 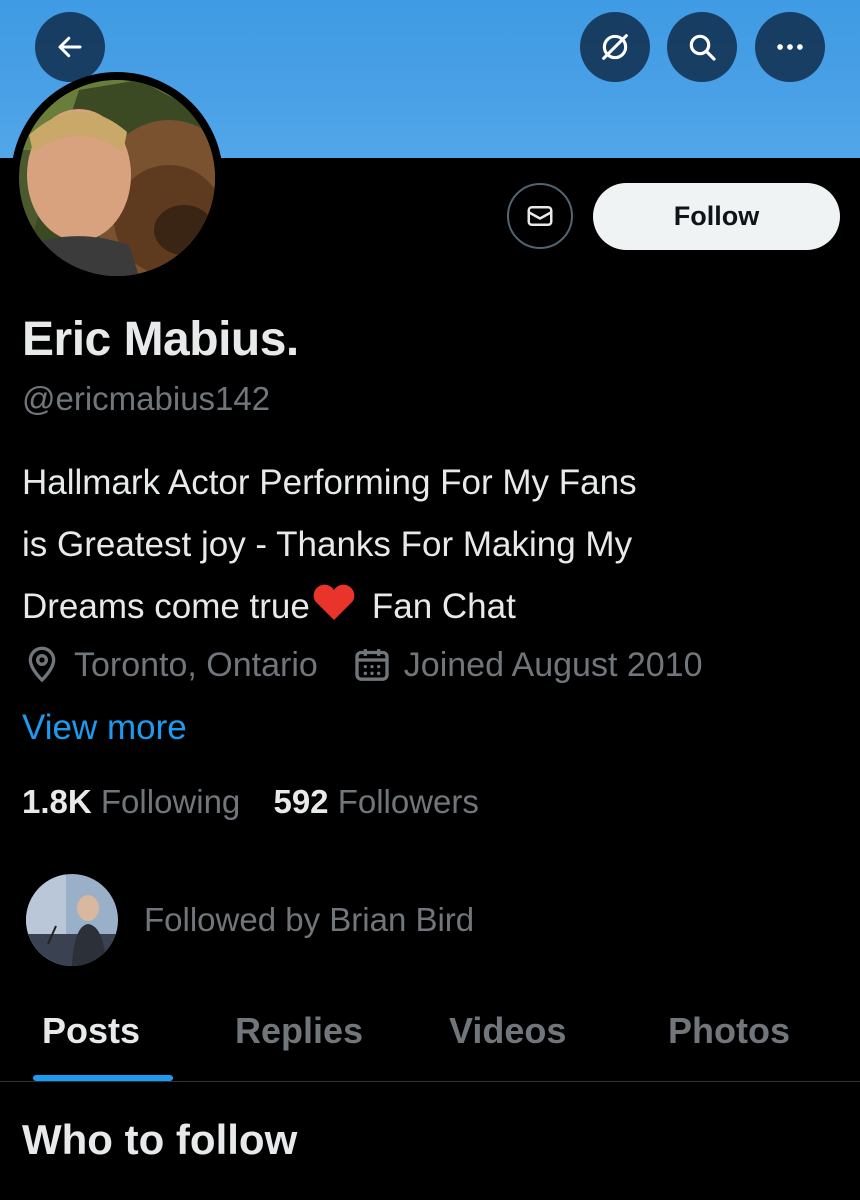 I want to click on red-heart-icon, so click(x=334, y=602).